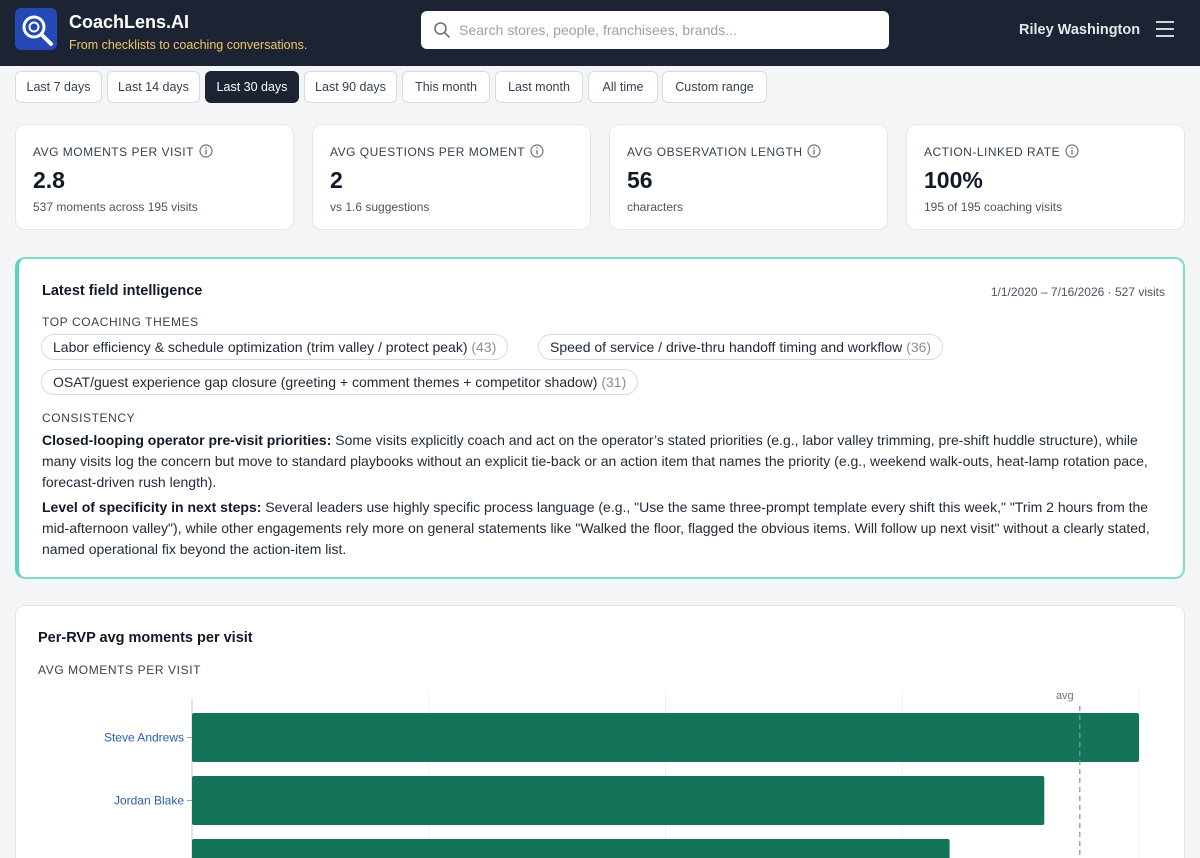  What do you see at coordinates (336, 180) in the screenshot?
I see `kpi-value: 2` at bounding box center [336, 180].